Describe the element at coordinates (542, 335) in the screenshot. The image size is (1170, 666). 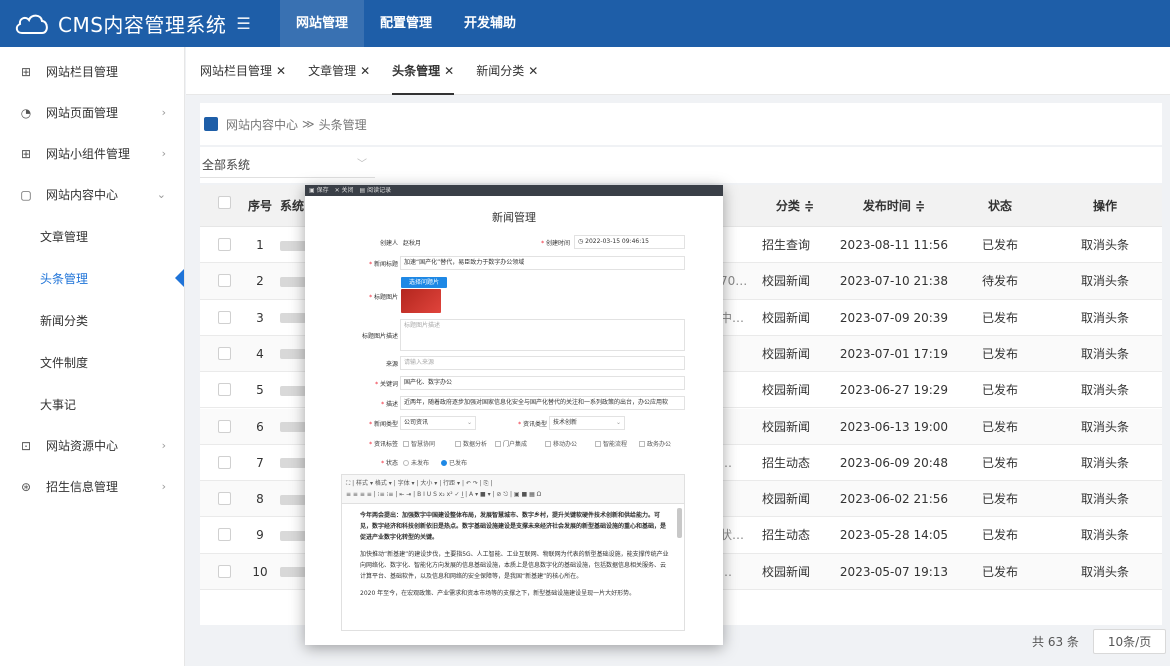
I see `image-desc-textarea: 标题图片描述` at that location.